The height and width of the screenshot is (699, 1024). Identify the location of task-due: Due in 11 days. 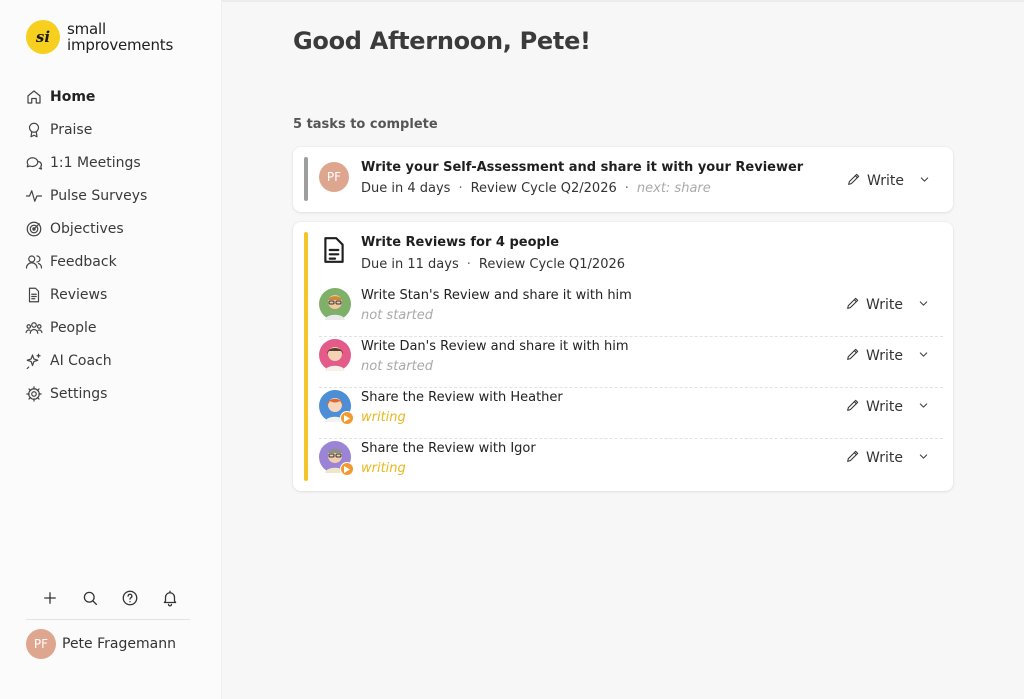
(410, 264).